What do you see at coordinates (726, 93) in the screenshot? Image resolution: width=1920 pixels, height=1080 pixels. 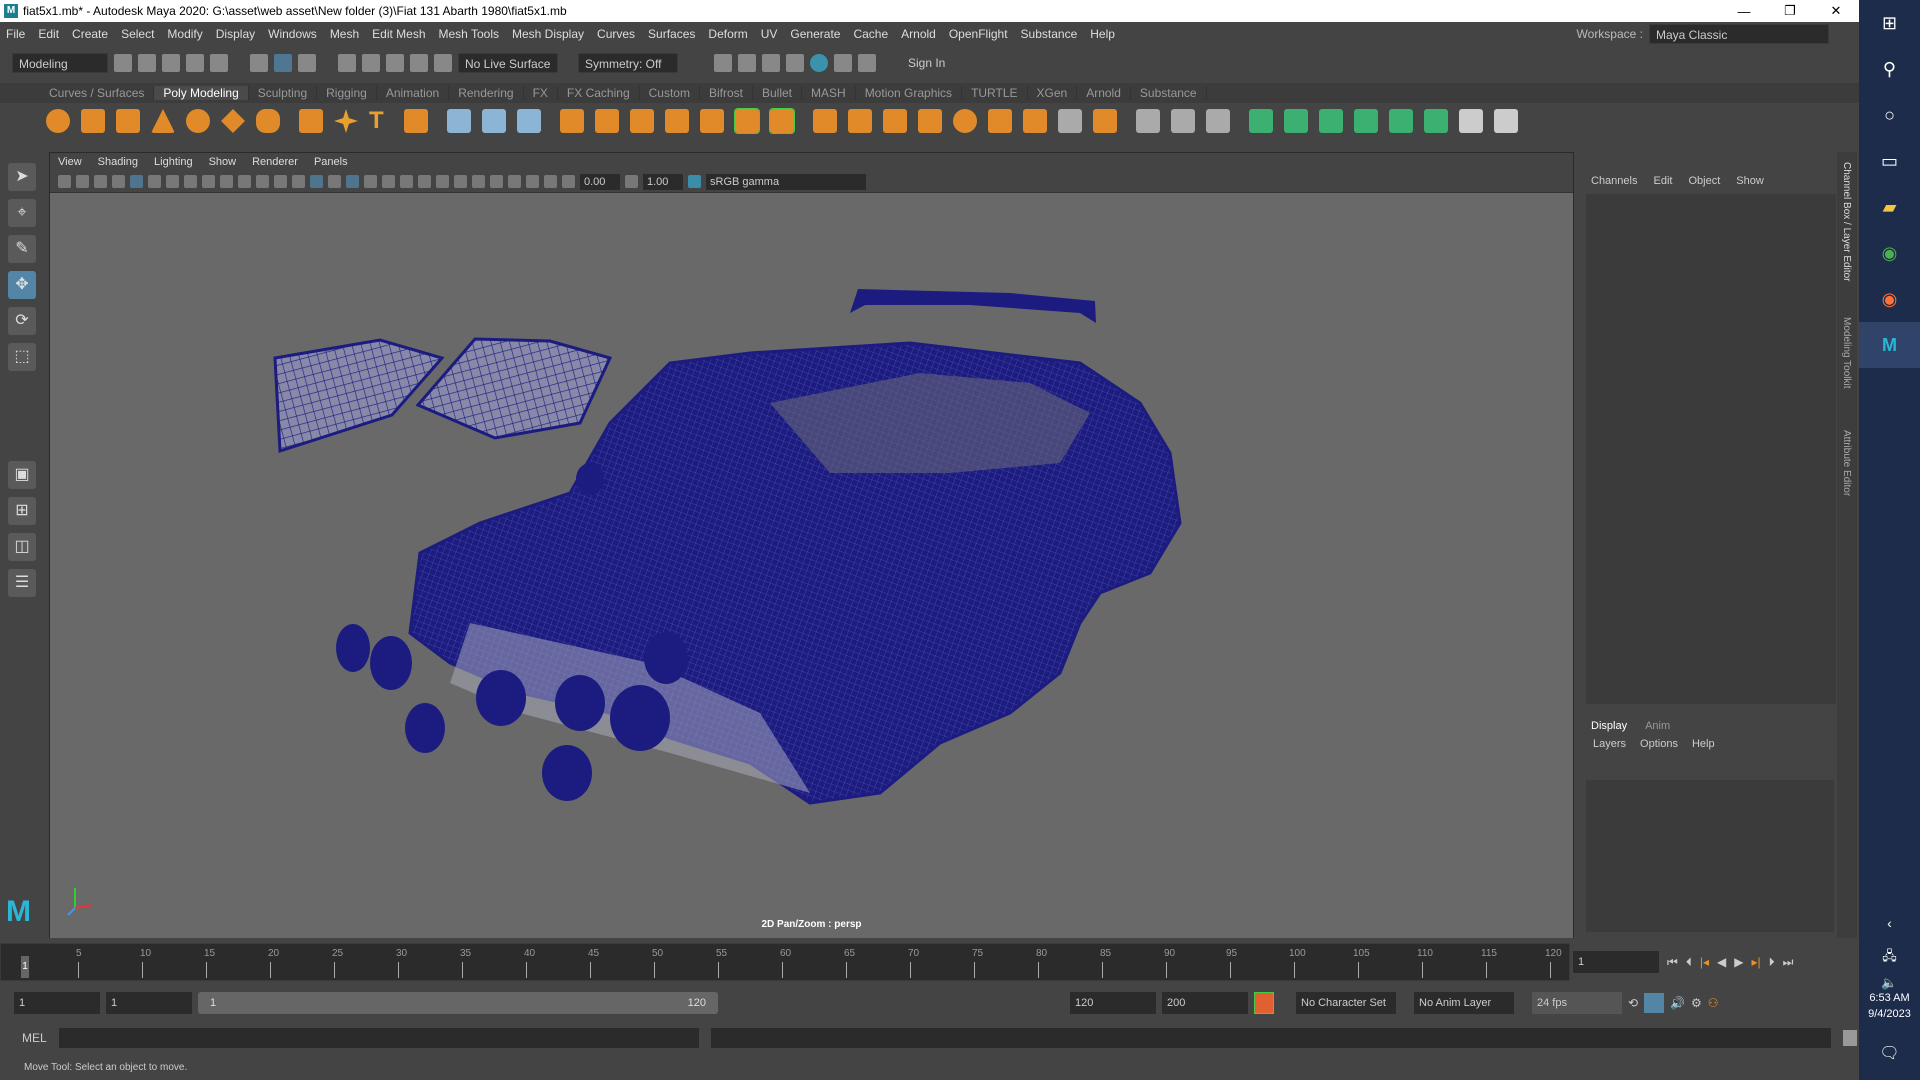 I see `shelf-tab-bifrost: Bifrost` at bounding box center [726, 93].